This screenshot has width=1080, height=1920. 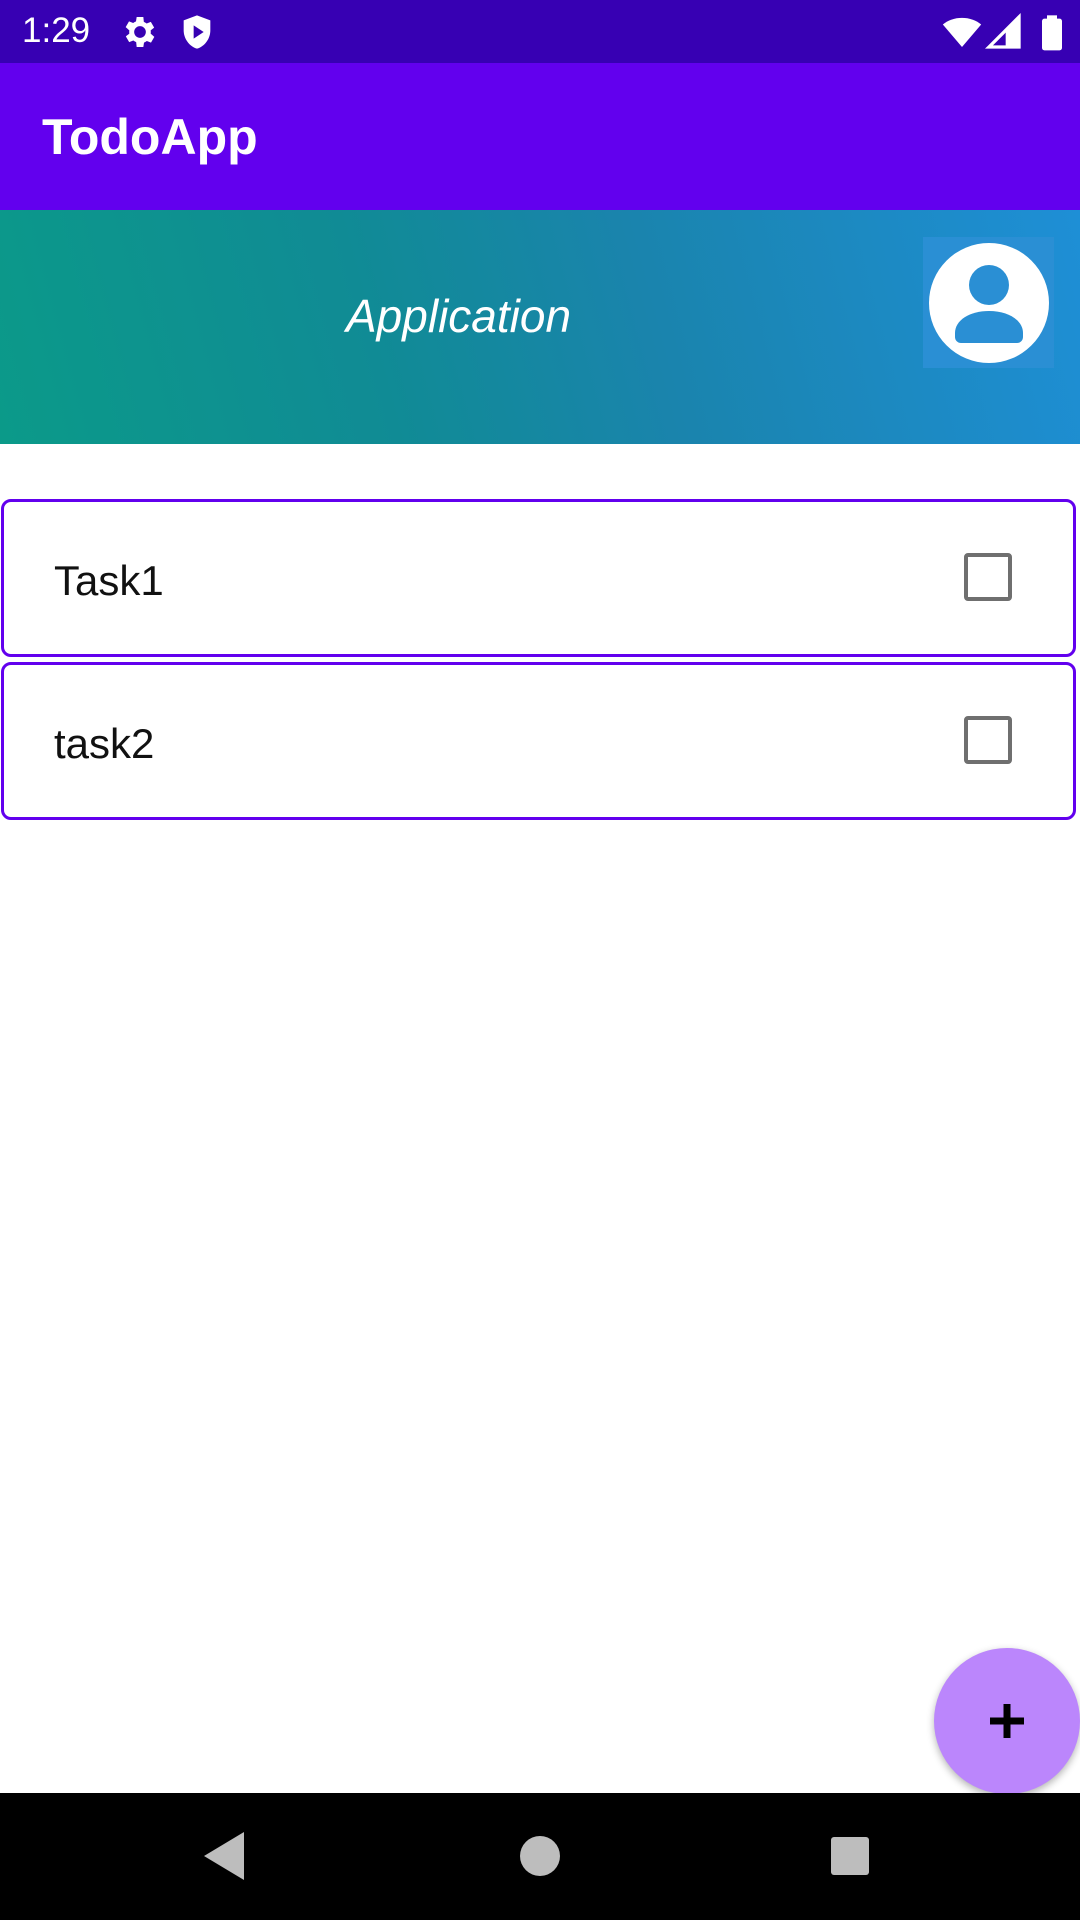 What do you see at coordinates (1052, 33) in the screenshot?
I see `battery-icon` at bounding box center [1052, 33].